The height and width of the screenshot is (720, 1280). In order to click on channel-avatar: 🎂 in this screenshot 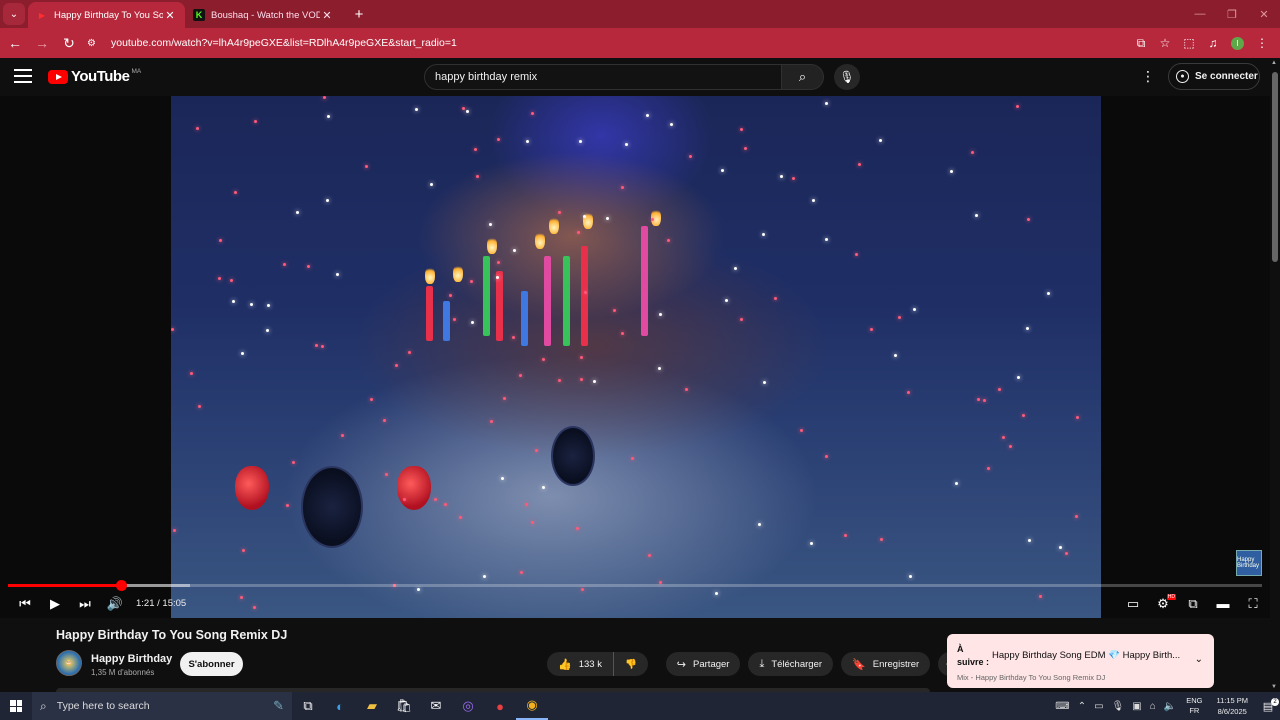, I will do `click(69, 663)`.